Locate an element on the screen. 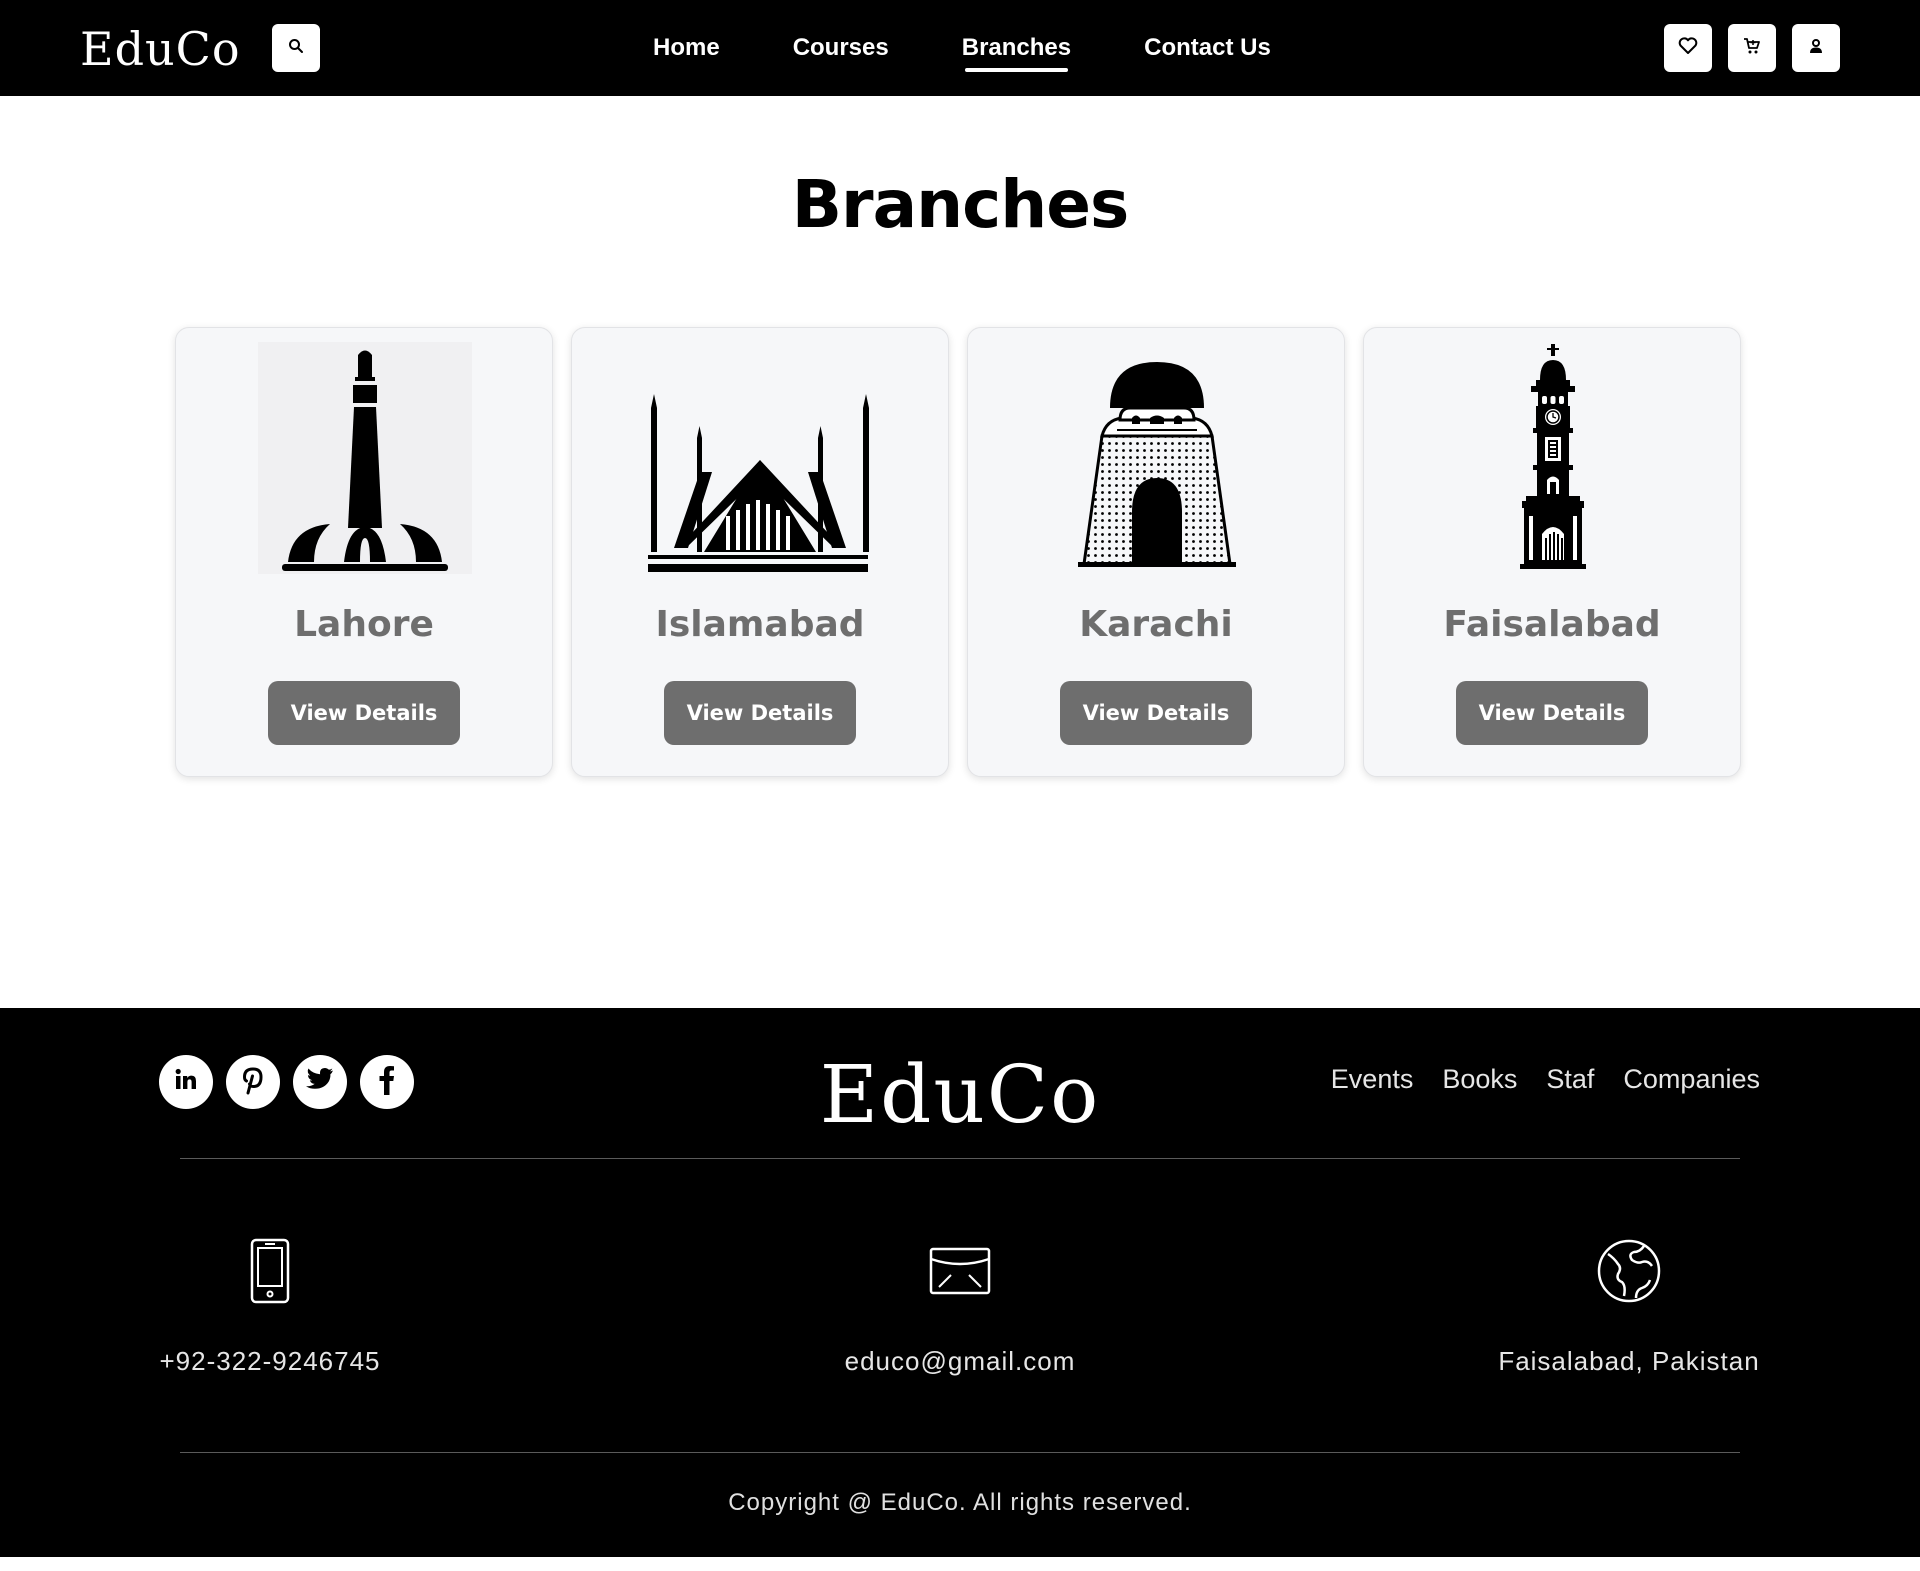 The height and width of the screenshot is (1571, 1920). branch-card-karachi: Karachi View Details is located at coordinates (1156, 552).